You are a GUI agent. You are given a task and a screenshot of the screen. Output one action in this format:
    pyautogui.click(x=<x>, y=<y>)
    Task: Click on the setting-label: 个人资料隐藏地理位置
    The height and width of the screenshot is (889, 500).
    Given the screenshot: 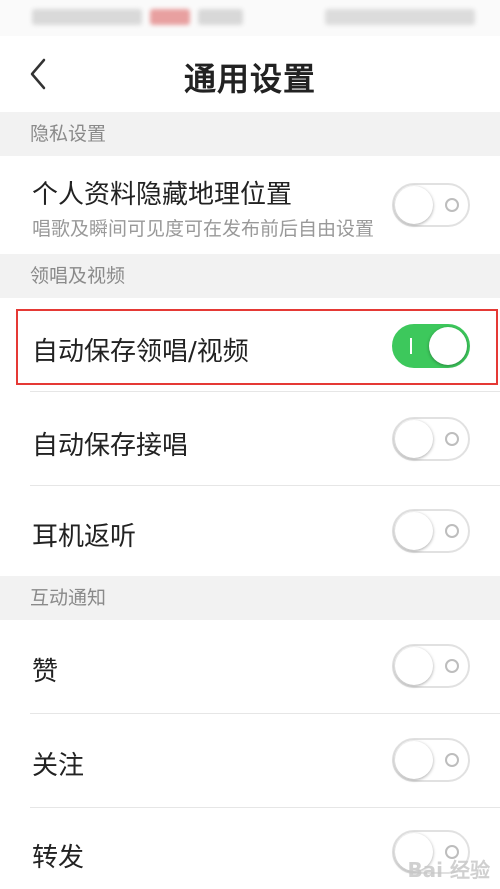 What is the action you would take?
    pyautogui.click(x=162, y=195)
    